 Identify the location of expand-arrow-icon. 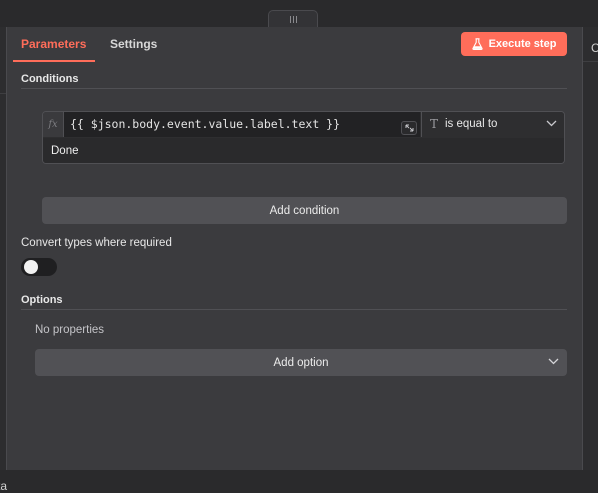
(409, 128).